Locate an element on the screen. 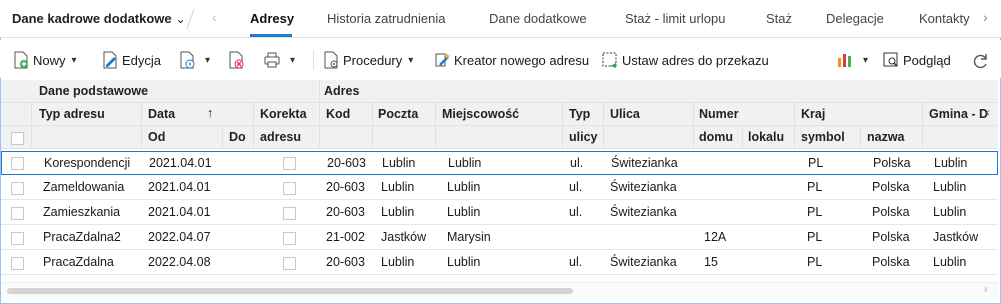  cell-date-from: 2022.04.08 is located at coordinates (179, 262).